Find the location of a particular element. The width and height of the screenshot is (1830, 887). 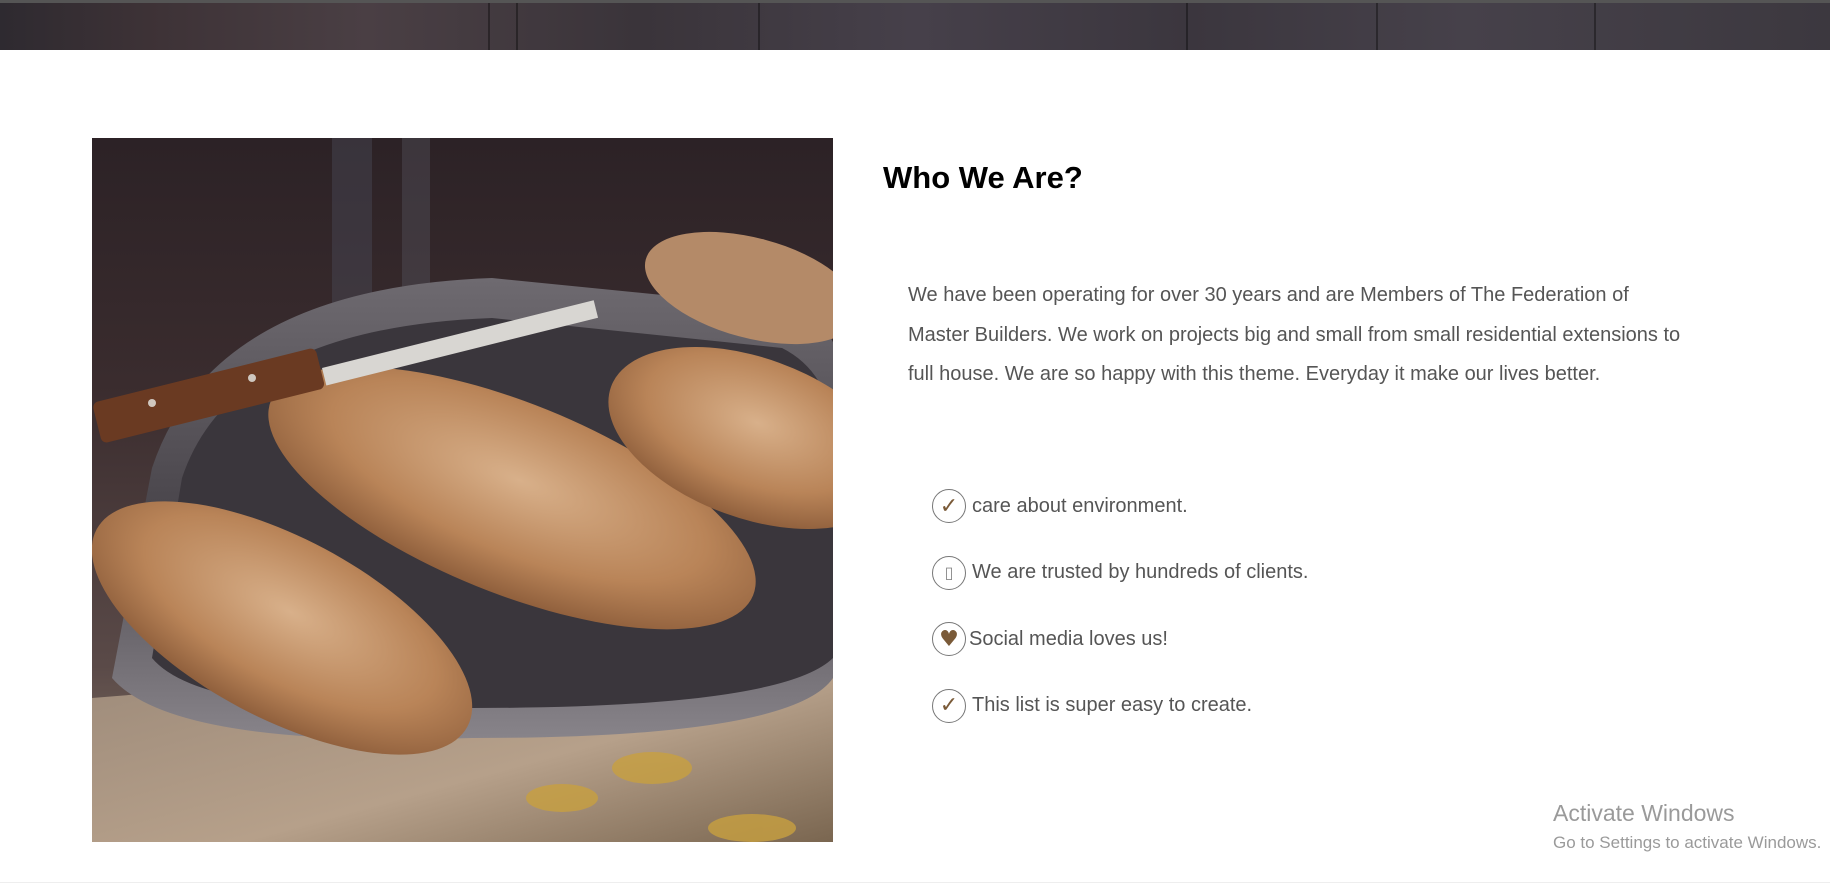

feature-text: We are trusted by hundreds of clients. is located at coordinates (1140, 572).